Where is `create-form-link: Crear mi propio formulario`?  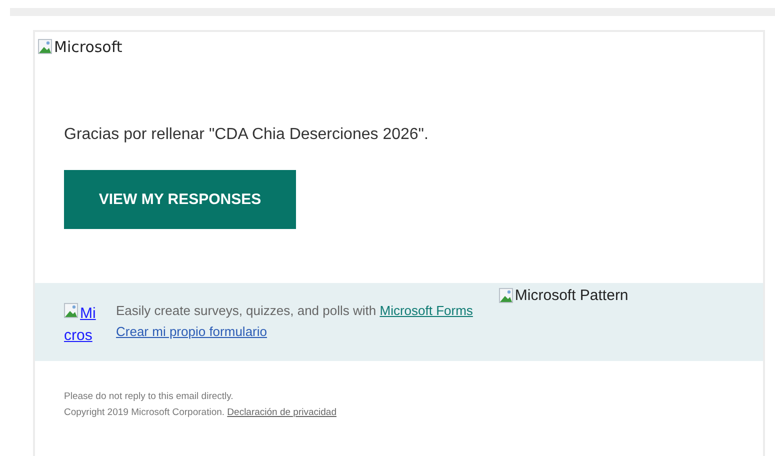 create-form-link: Crear mi propio formulario is located at coordinates (191, 331).